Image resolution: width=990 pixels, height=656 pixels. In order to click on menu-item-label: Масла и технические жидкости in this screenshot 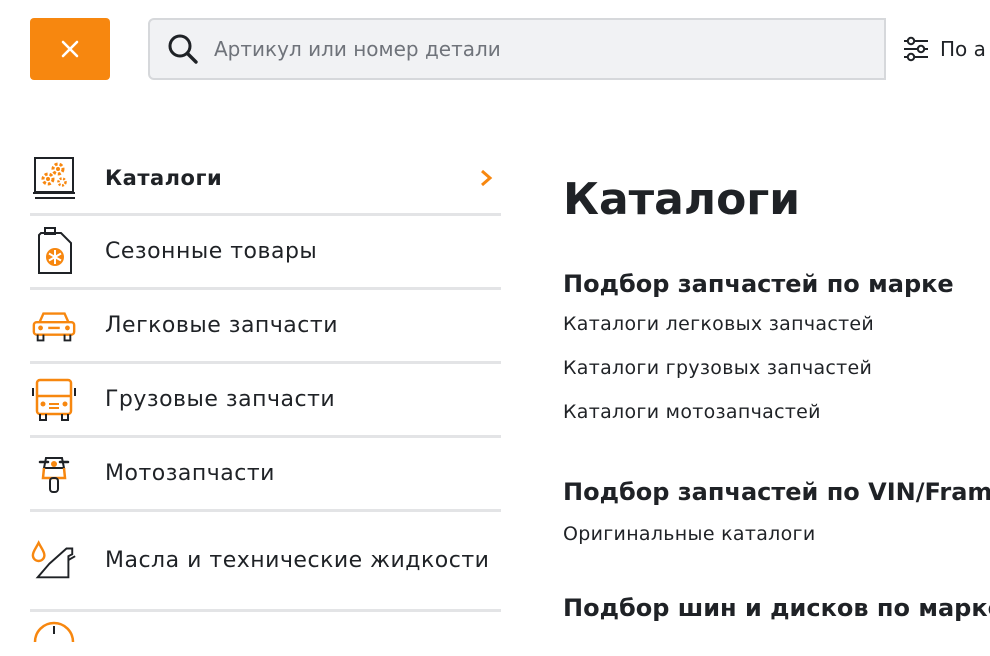, I will do `click(297, 560)`.